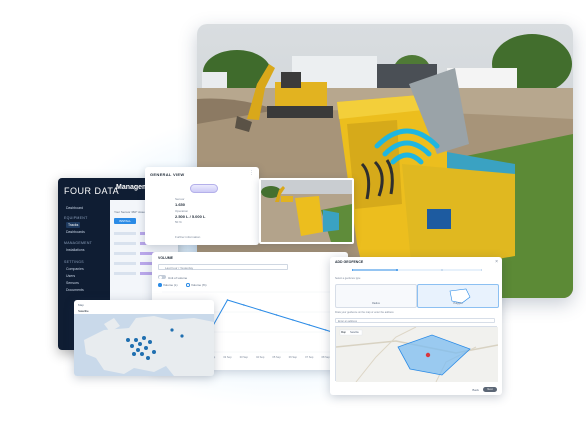 This screenshot has height=441, width=586. What do you see at coordinates (227, 357) in the screenshot?
I see `x-tick-label: 02 Sep` at bounding box center [227, 357].